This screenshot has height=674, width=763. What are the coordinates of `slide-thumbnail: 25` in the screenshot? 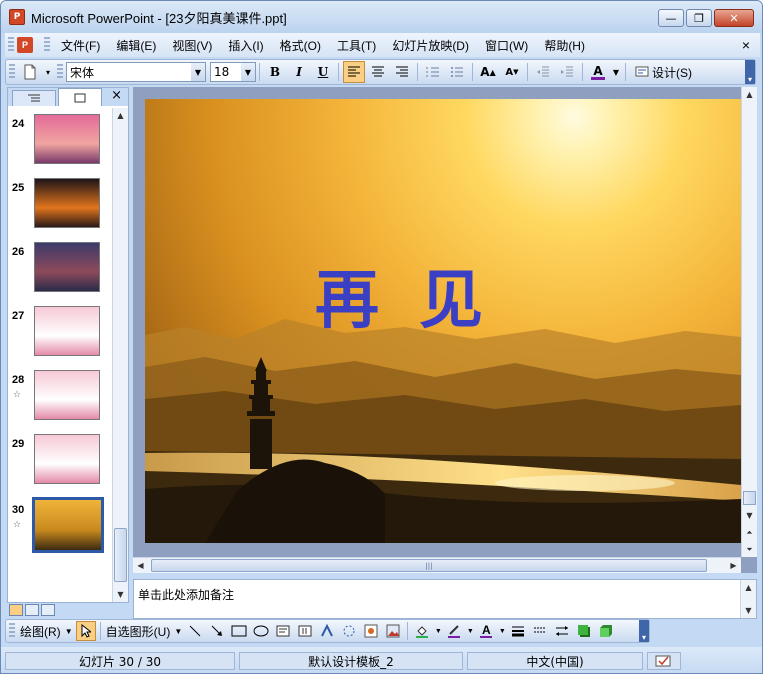 It's located at (60, 206).